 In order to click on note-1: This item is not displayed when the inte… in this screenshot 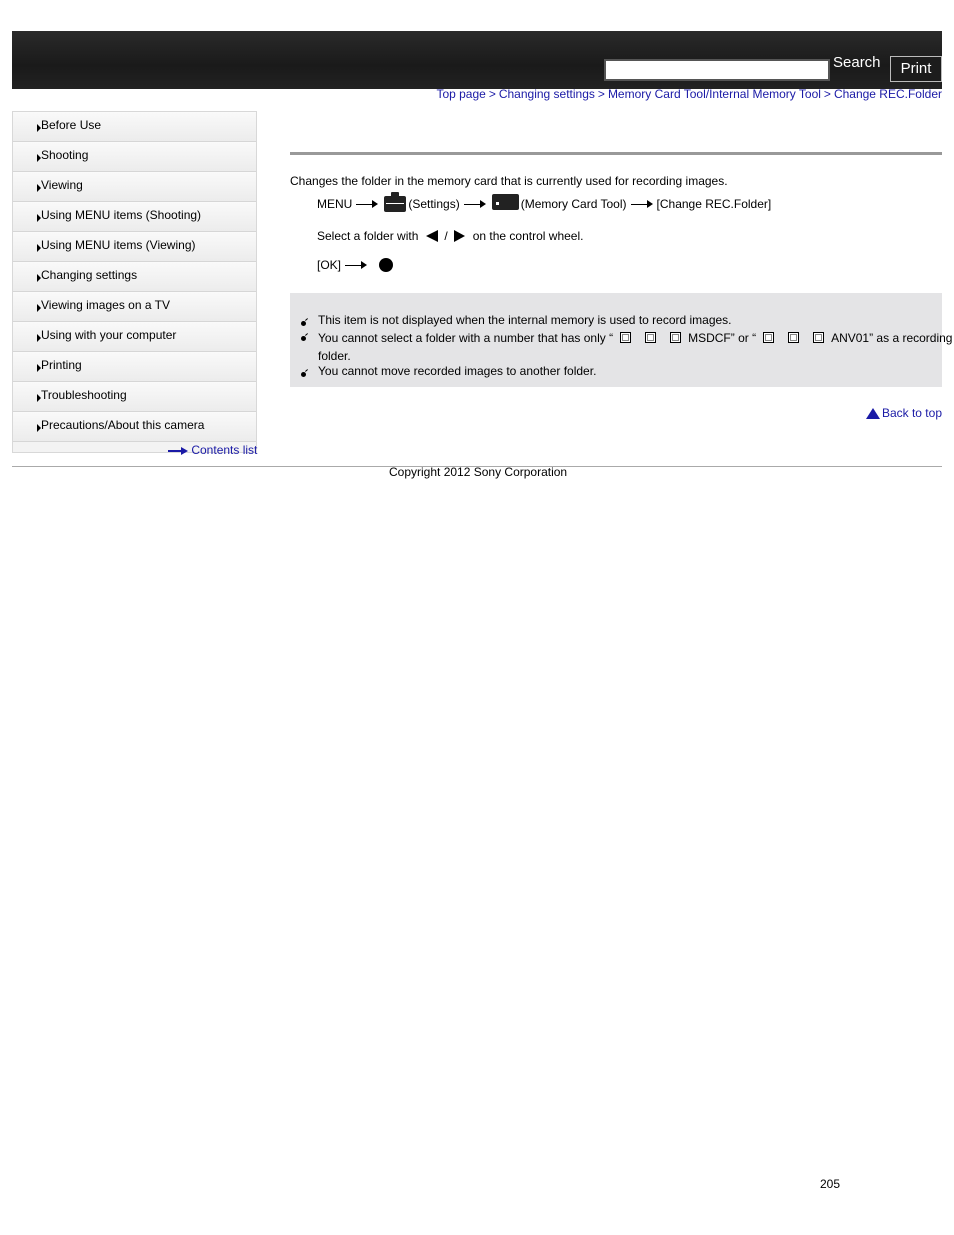, I will do `click(525, 320)`.